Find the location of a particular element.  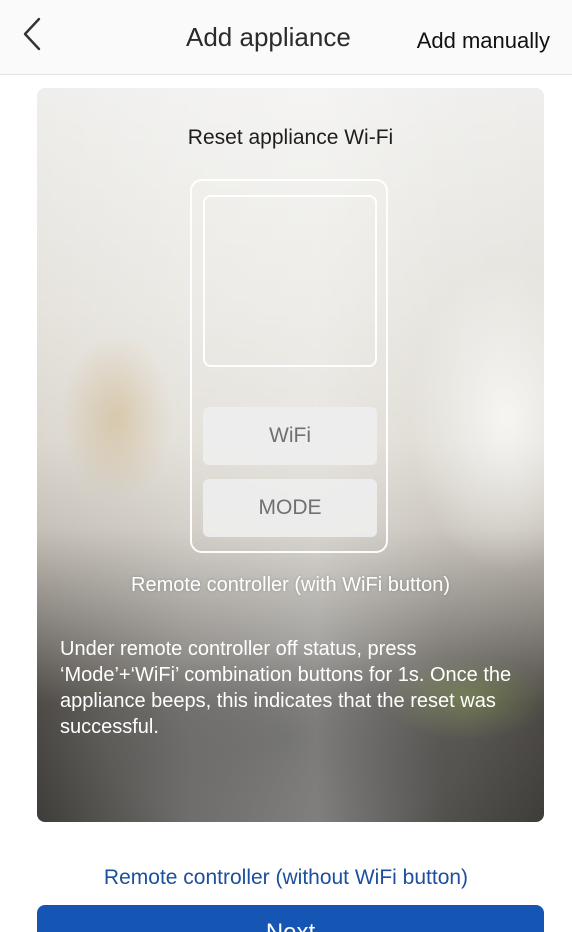

card-title: Reset appliance Wi-Fi is located at coordinates (290, 137).